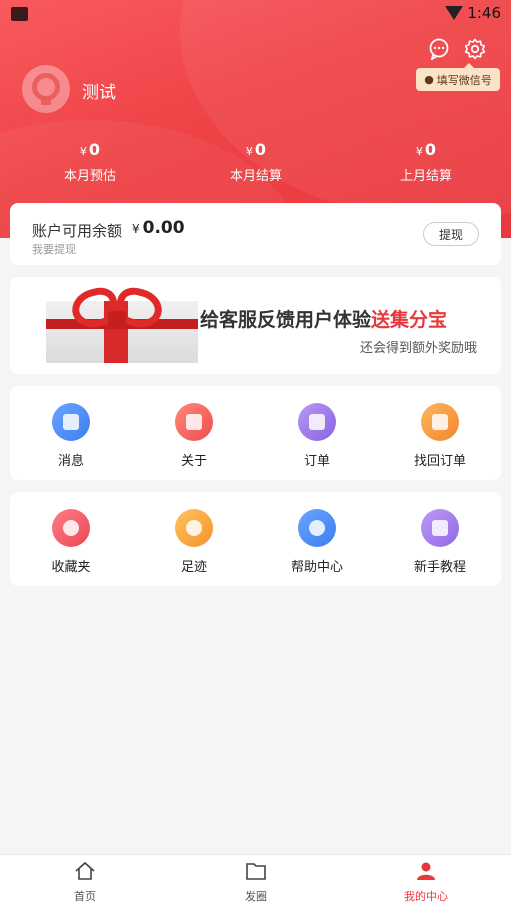  What do you see at coordinates (426, 871) in the screenshot?
I see `user-icon` at bounding box center [426, 871].